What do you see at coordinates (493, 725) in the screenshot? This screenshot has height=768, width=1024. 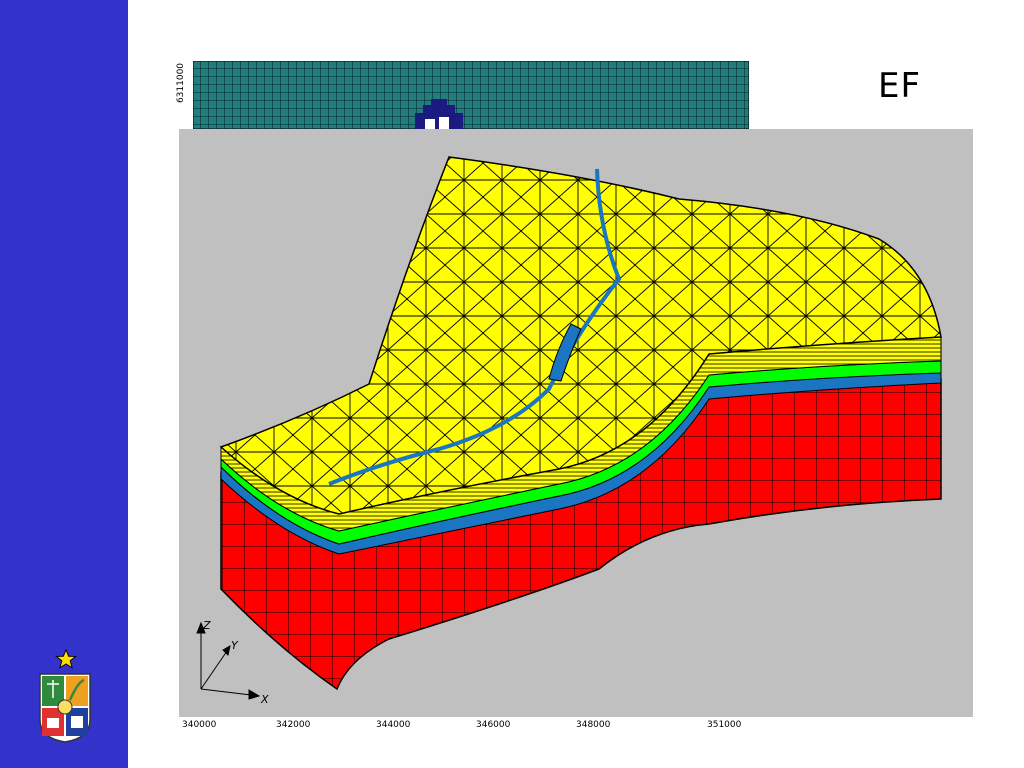 I see `x-axis-tick-label: 346000` at bounding box center [493, 725].